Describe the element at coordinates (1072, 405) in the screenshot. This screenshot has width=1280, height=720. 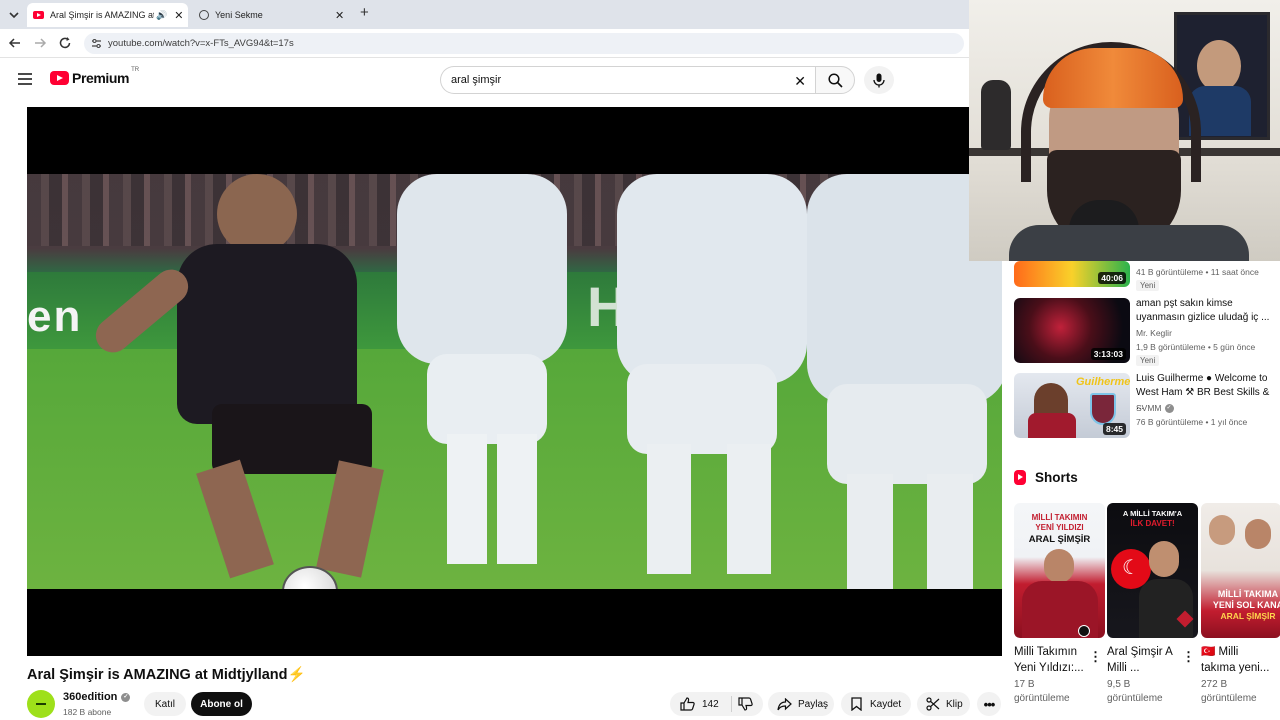
I see `related-video-thumbnail: Guilherme 8:45` at that location.